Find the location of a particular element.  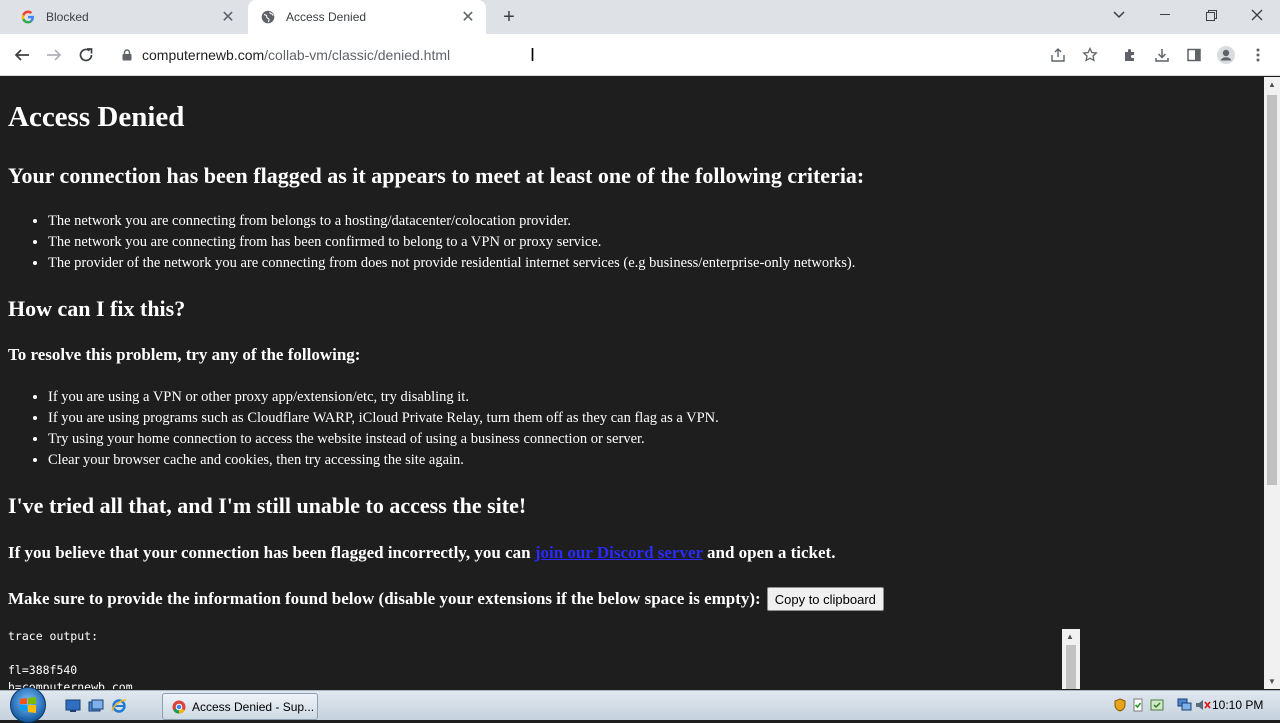

trace-scrollbar: ▲ is located at coordinates (1071, 659).